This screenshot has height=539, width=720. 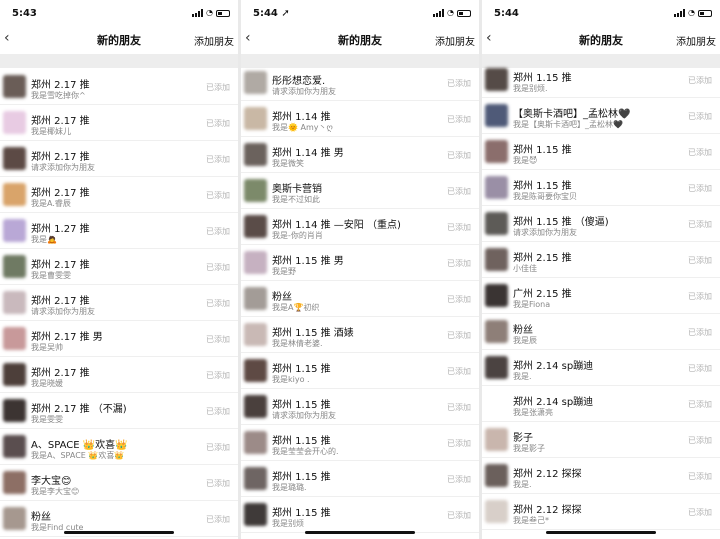 I want to click on friend-request-row: 郑州 2.14 sp蹦迪 我是张潇亮 已添加, so click(x=601, y=404).